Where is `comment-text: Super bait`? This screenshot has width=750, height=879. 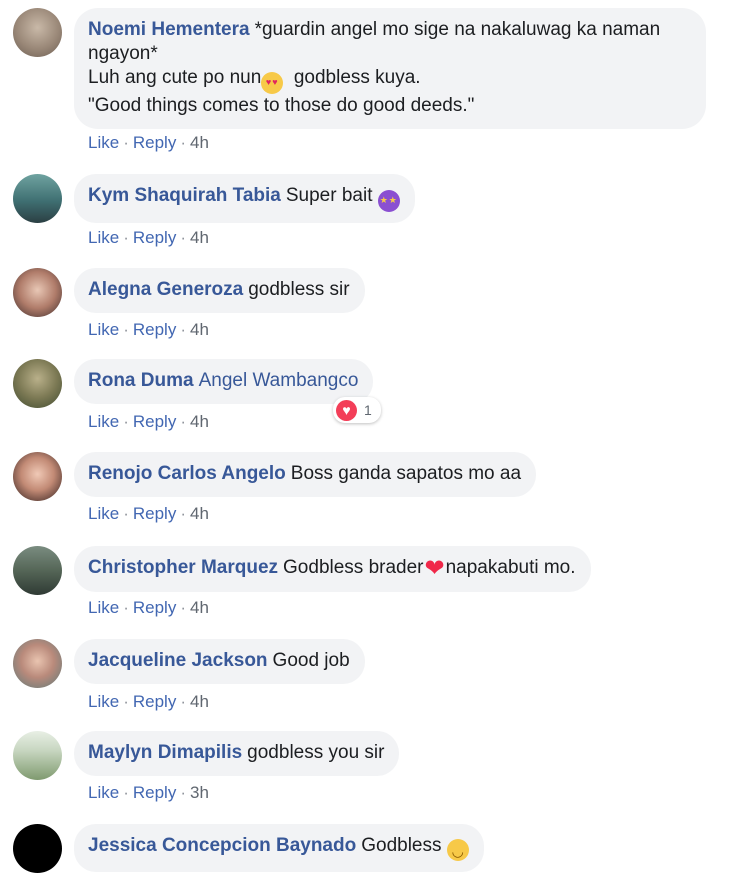
comment-text: Super bait is located at coordinates (329, 195).